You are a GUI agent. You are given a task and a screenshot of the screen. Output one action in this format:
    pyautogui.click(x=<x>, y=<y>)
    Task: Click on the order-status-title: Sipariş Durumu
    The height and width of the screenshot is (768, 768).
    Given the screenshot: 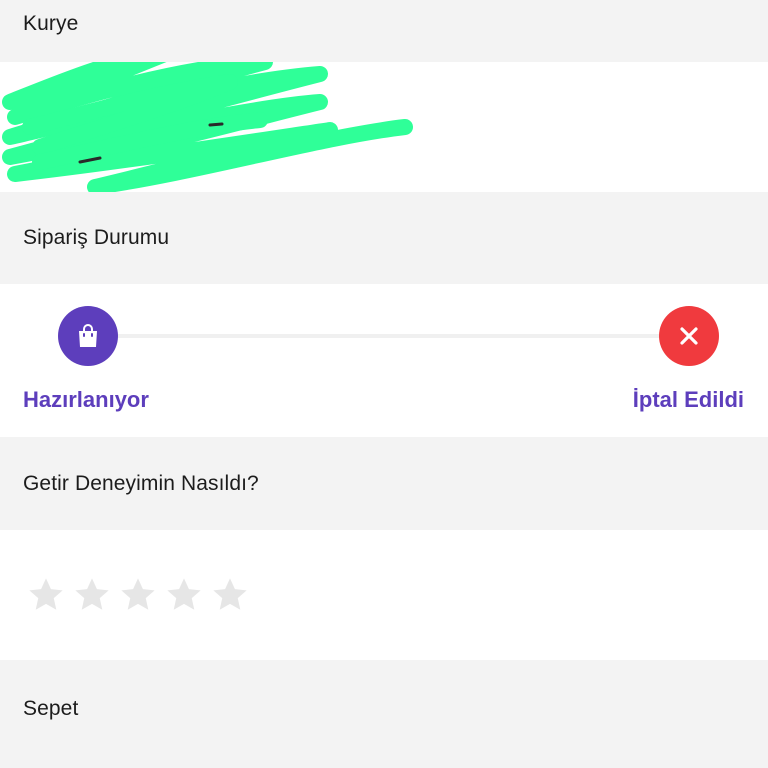 What is the action you would take?
    pyautogui.click(x=96, y=237)
    